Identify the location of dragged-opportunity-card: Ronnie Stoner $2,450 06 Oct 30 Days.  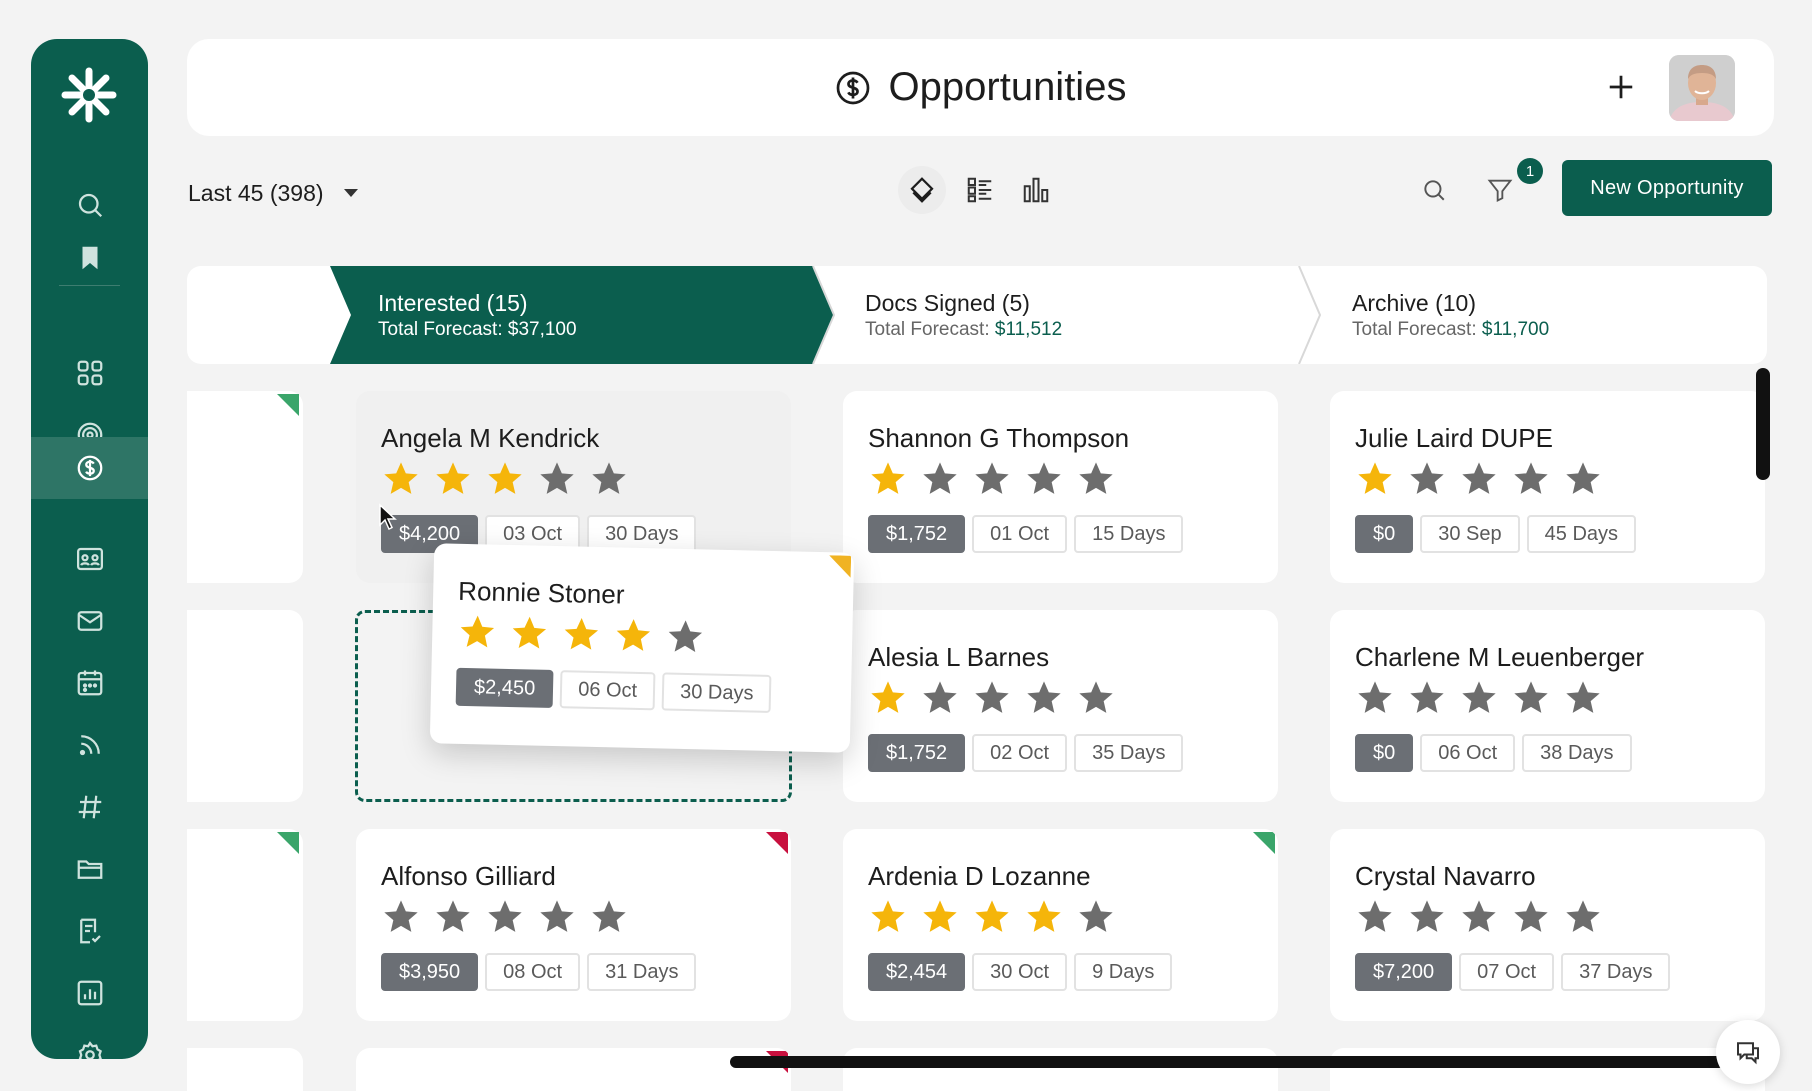
(642, 648).